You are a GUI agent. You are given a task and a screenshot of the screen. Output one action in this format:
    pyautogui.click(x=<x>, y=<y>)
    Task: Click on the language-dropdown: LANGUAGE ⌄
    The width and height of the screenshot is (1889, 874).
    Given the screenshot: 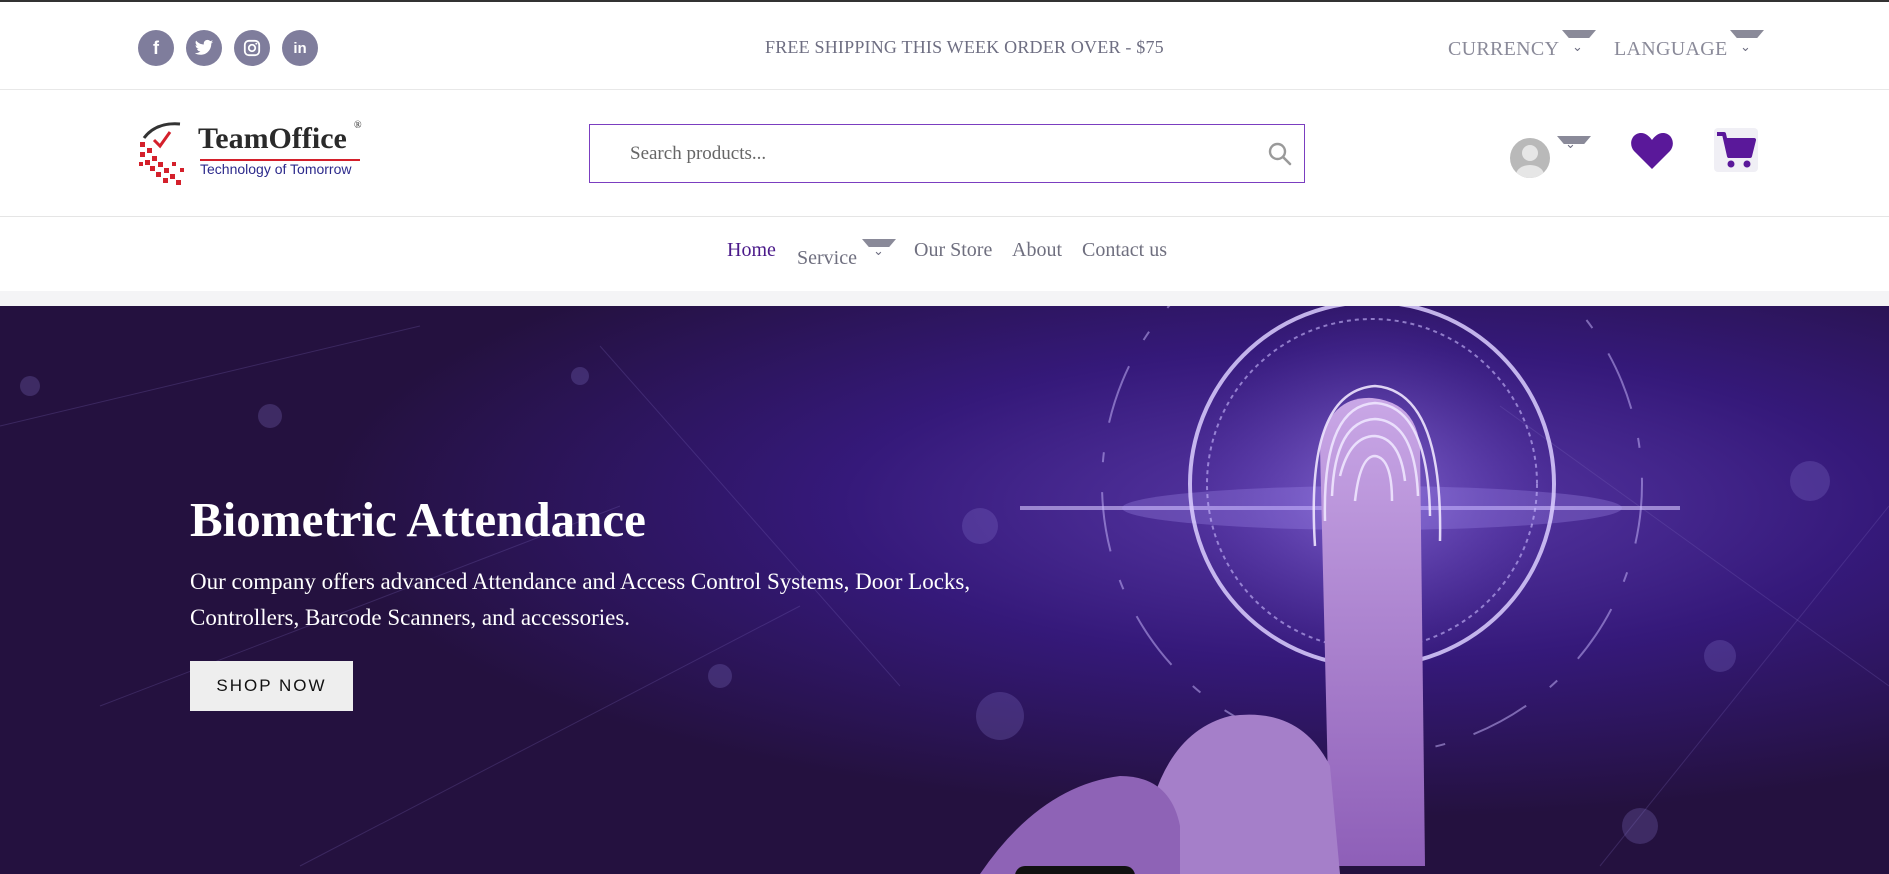 What is the action you would take?
    pyautogui.click(x=1689, y=45)
    